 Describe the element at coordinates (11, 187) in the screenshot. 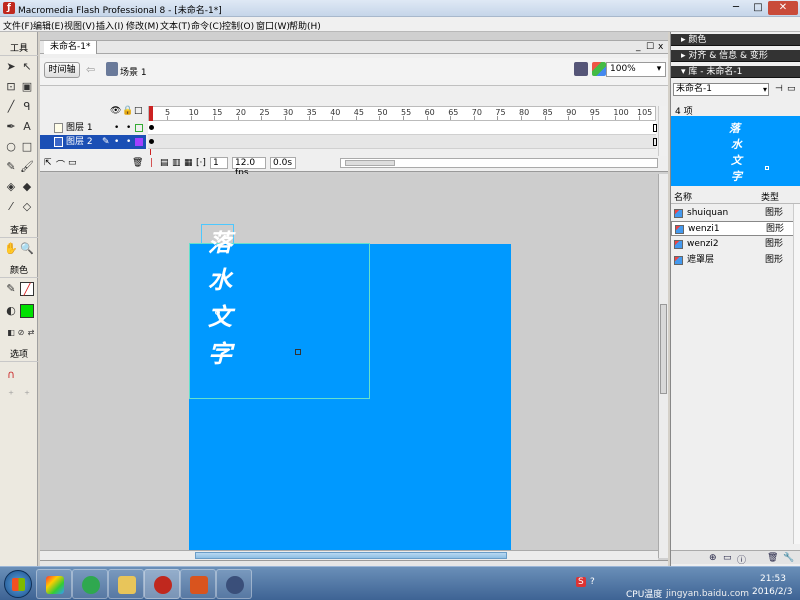

I see `ink-bottle-tool-icon: ◈` at that location.